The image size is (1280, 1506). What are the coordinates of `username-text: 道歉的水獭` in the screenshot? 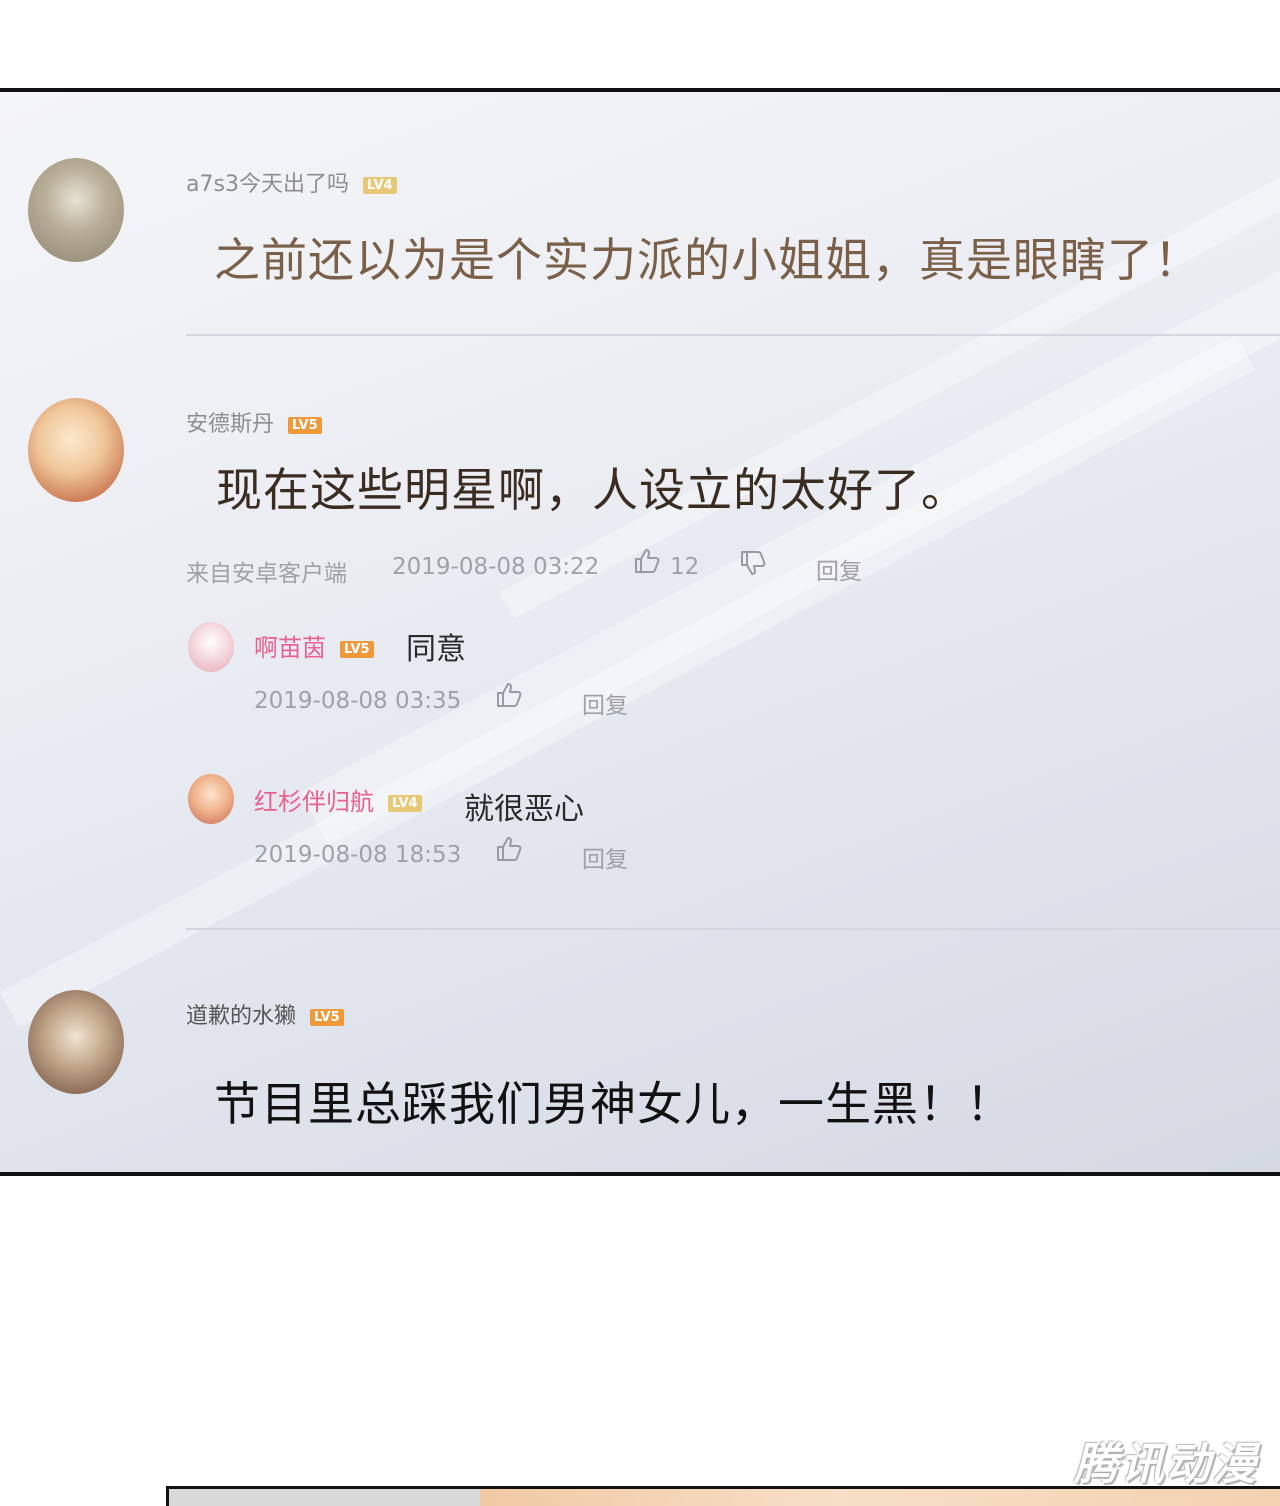 It's located at (241, 1016).